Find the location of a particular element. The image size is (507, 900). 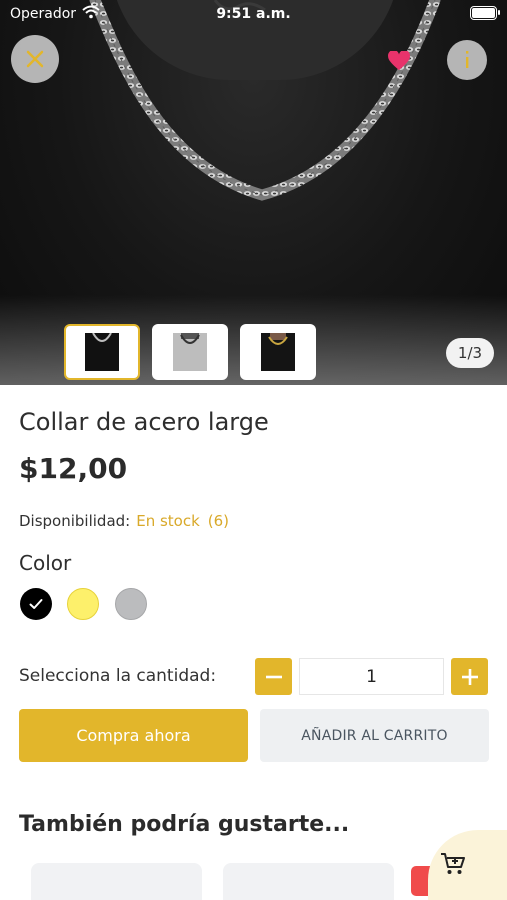

heart-icon is located at coordinates (399, 61).